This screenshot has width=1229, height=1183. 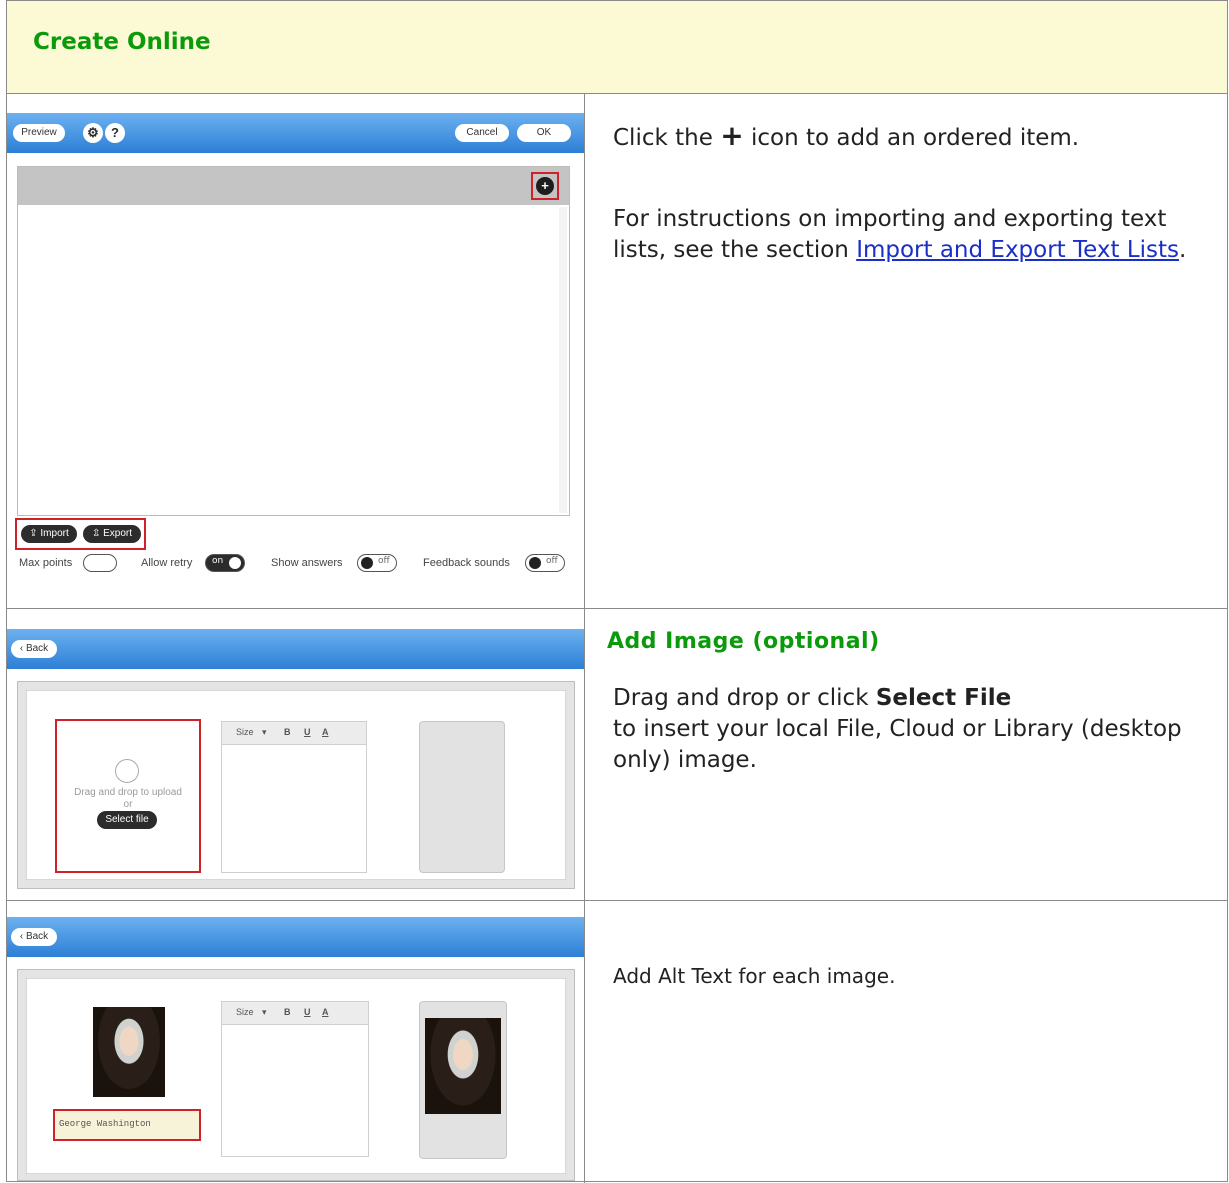 I want to click on upload-dropzone: Drag and drop to upload or Select file, so click(x=128, y=796).